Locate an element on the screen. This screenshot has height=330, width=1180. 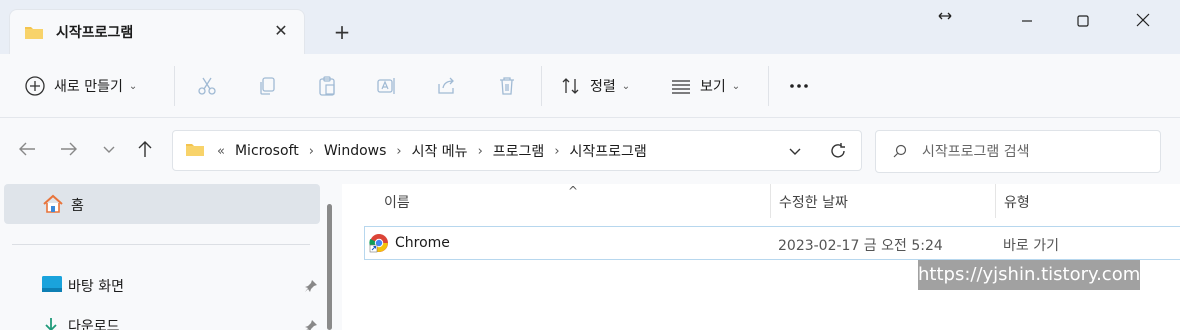
sidebar-item-label: 바탕 화면 is located at coordinates (96, 287).